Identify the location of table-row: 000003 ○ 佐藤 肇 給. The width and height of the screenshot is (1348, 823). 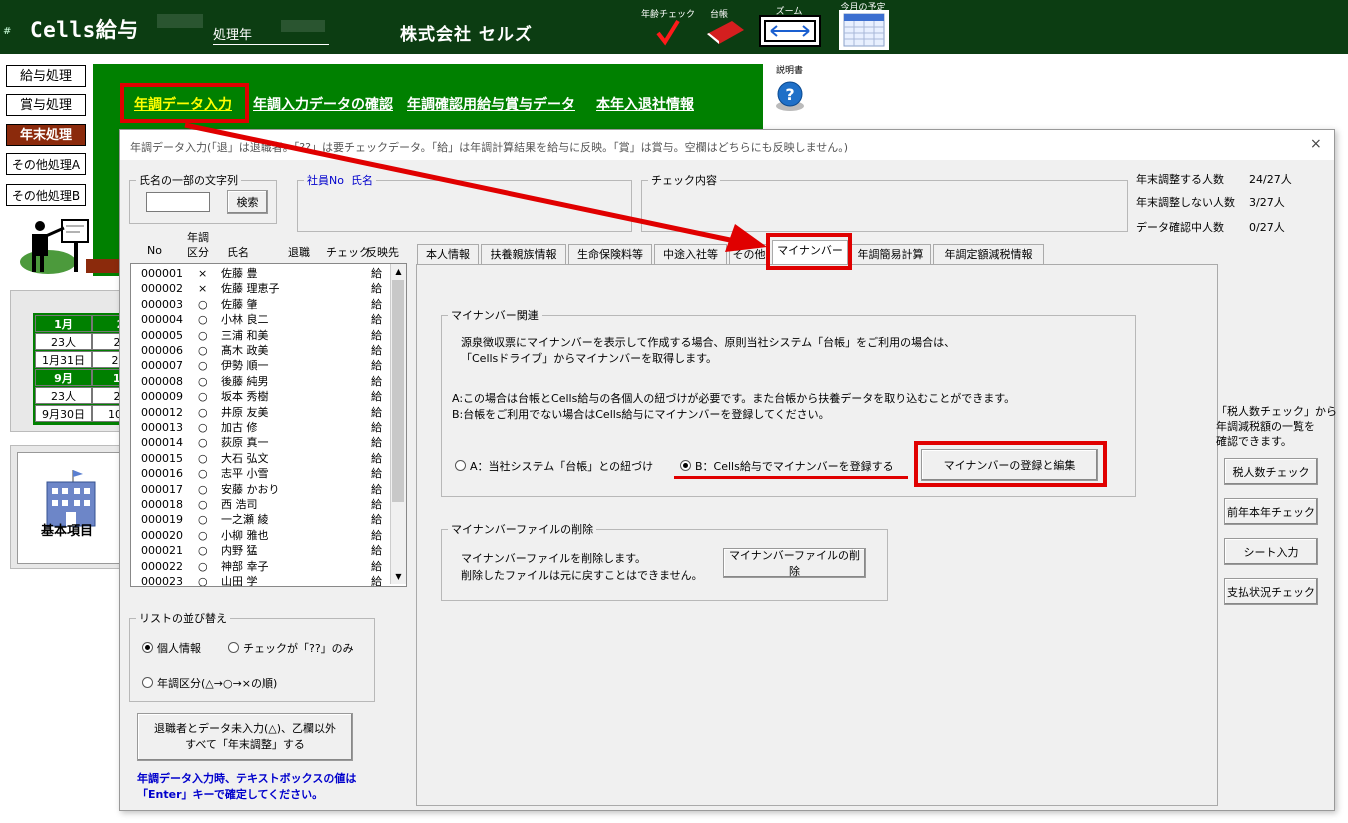
(260, 304).